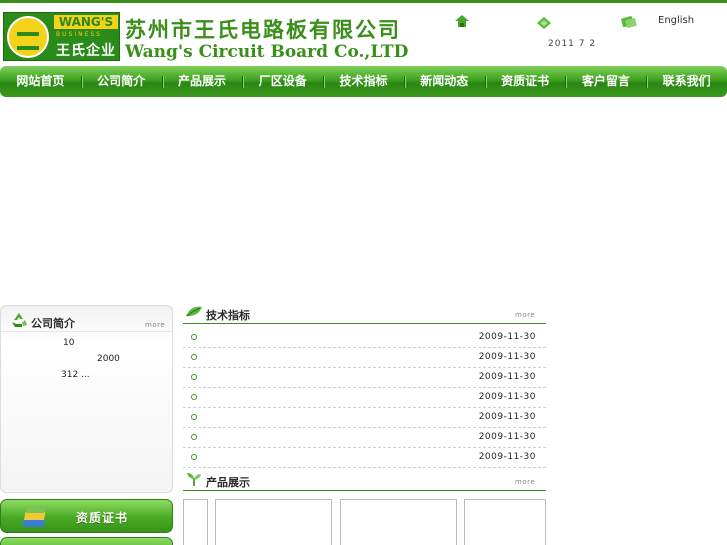 This screenshot has width=727, height=545. Describe the element at coordinates (34, 516) in the screenshot. I see `books-icon` at that location.